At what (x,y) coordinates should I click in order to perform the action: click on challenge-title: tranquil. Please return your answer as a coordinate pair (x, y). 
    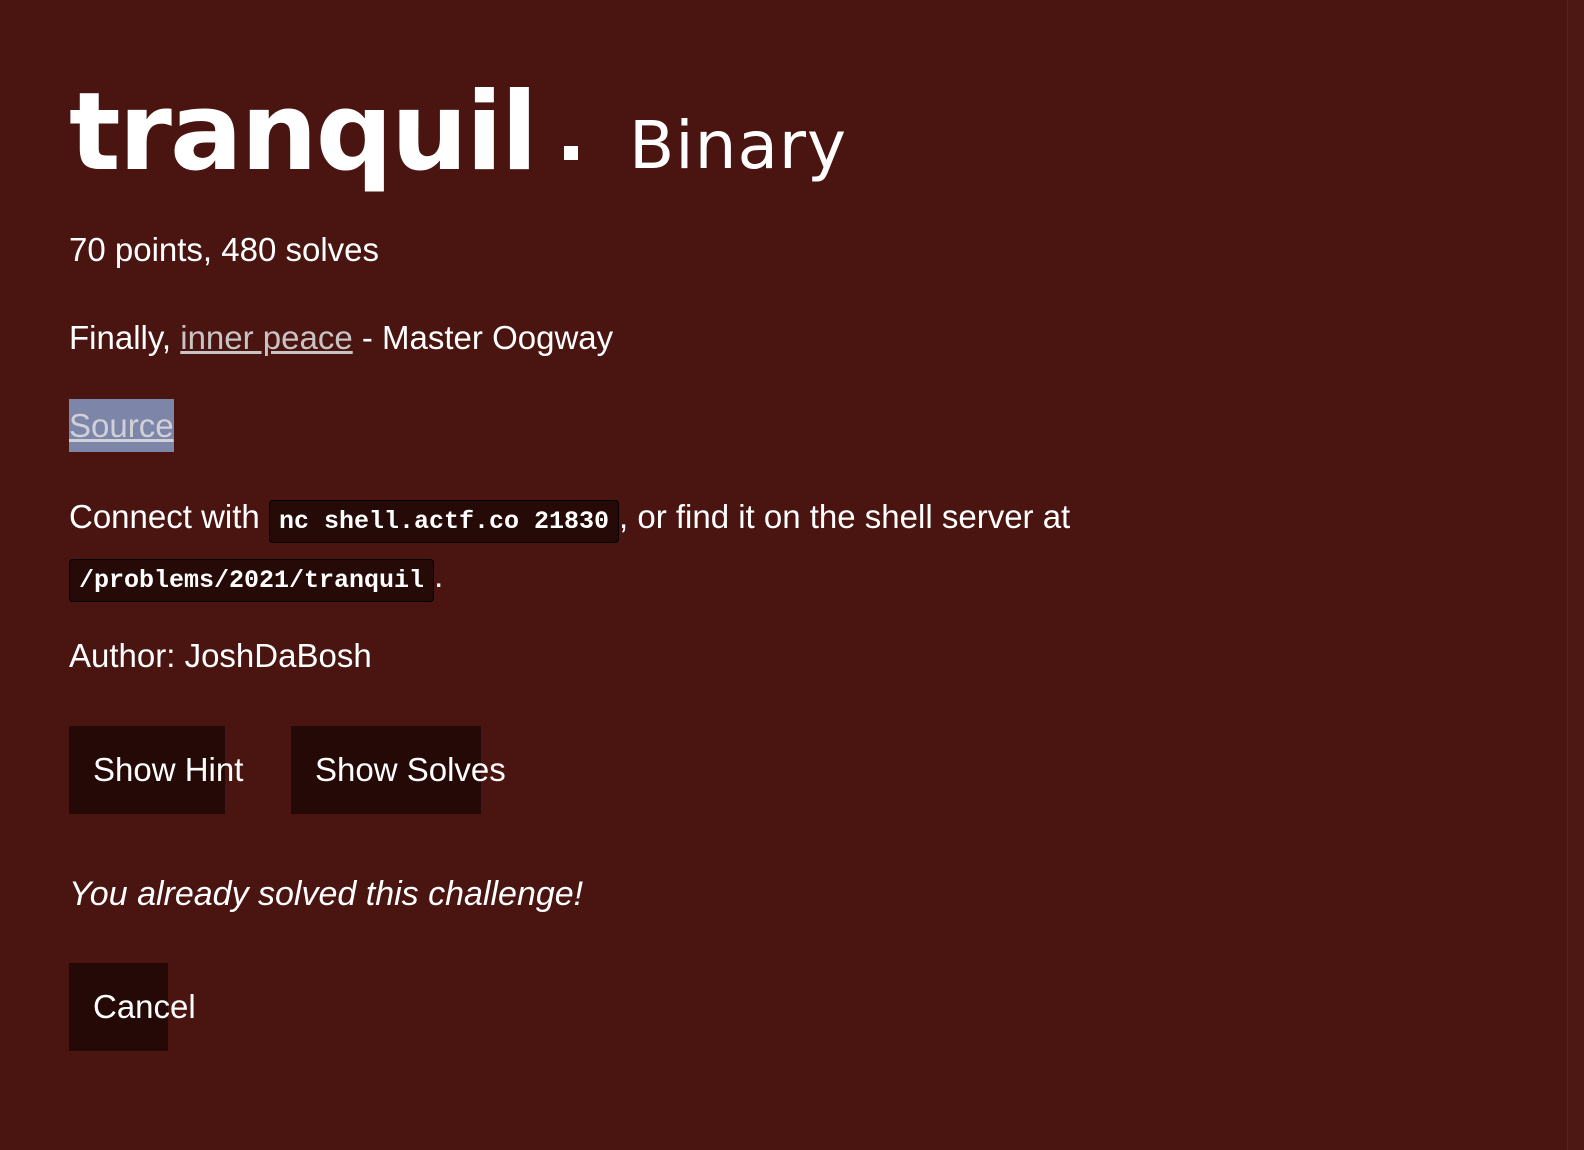
    Looking at the image, I should click on (303, 132).